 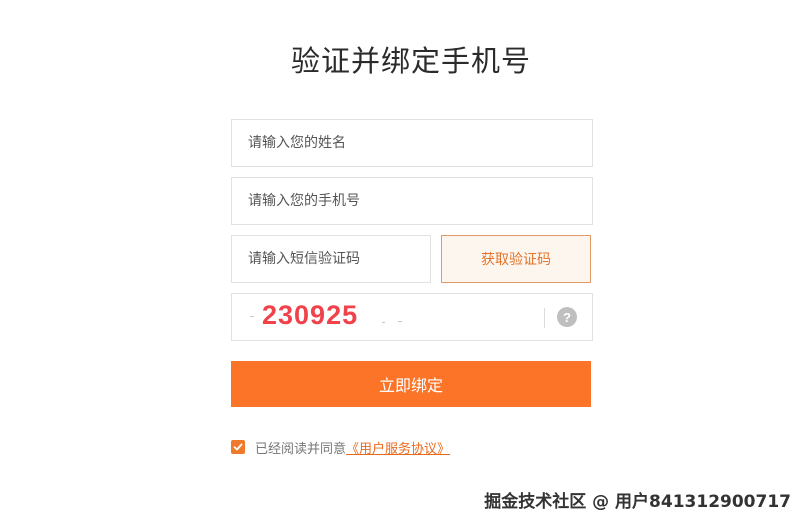 What do you see at coordinates (301, 449) in the screenshot?
I see `agreement-text: 已经阅读并同意` at bounding box center [301, 449].